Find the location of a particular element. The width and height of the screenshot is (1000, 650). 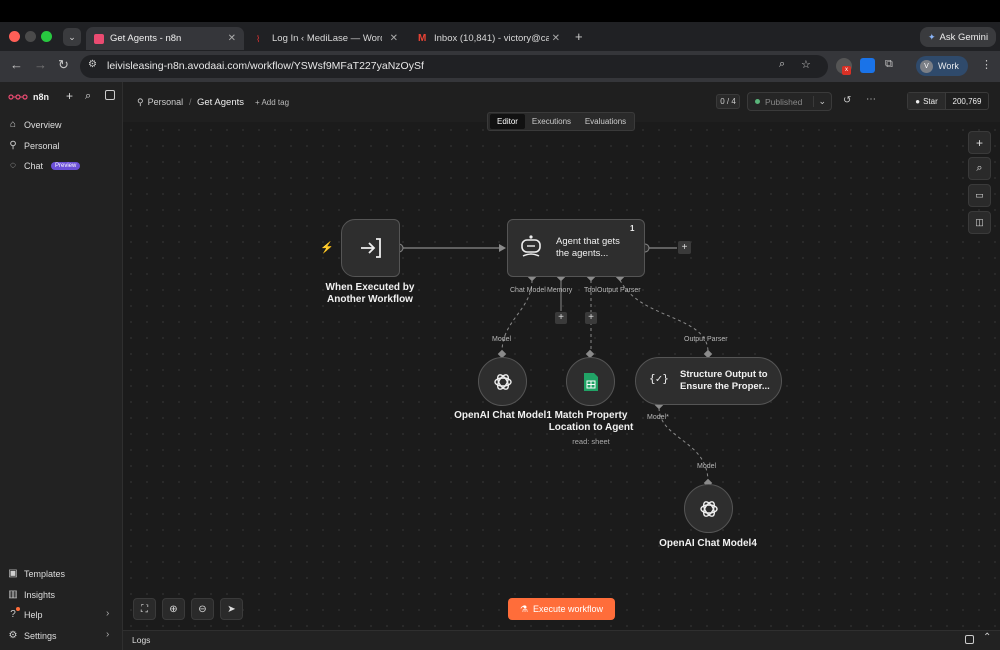

model-required-port-label: Model* is located at coordinates (658, 417).